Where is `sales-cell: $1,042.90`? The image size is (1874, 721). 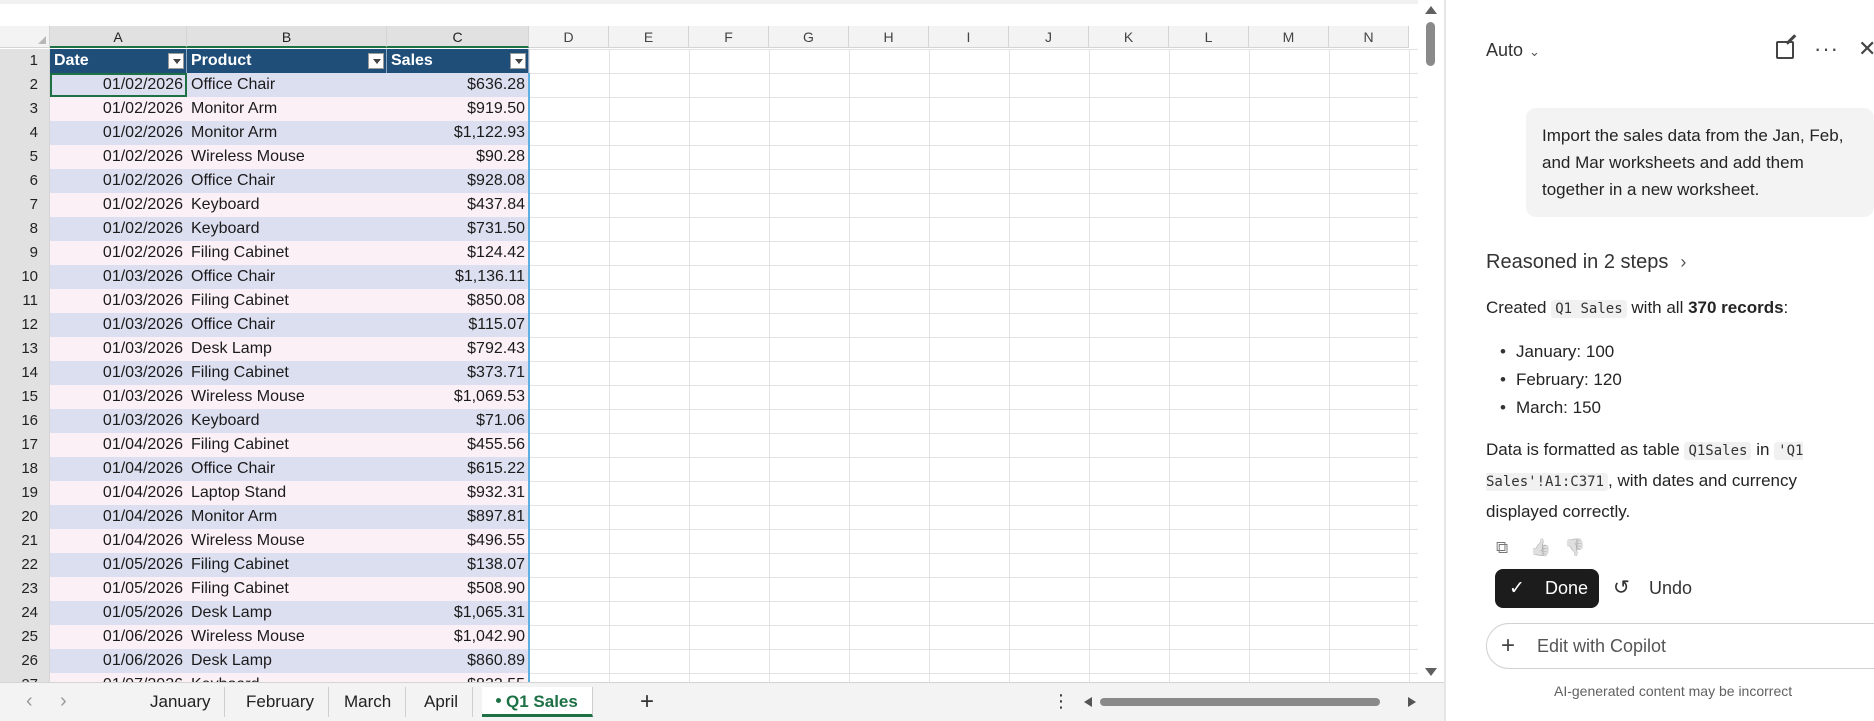 sales-cell: $1,042.90 is located at coordinates (458, 637).